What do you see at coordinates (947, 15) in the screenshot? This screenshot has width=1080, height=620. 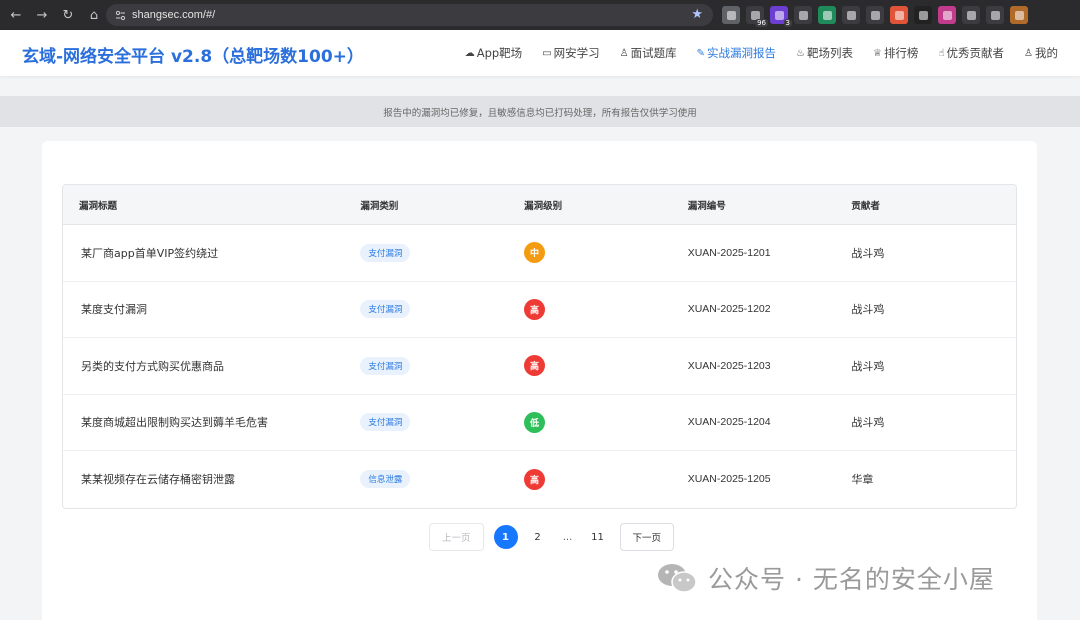 I see `ext-pink-icon` at bounding box center [947, 15].